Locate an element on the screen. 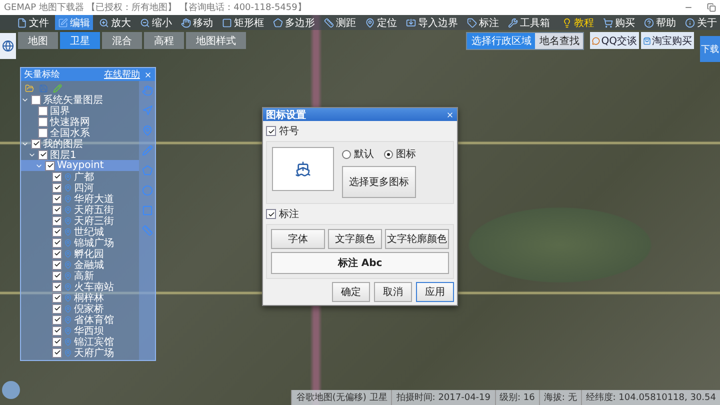 The image size is (720, 405). download-button: 下载 is located at coordinates (710, 49).